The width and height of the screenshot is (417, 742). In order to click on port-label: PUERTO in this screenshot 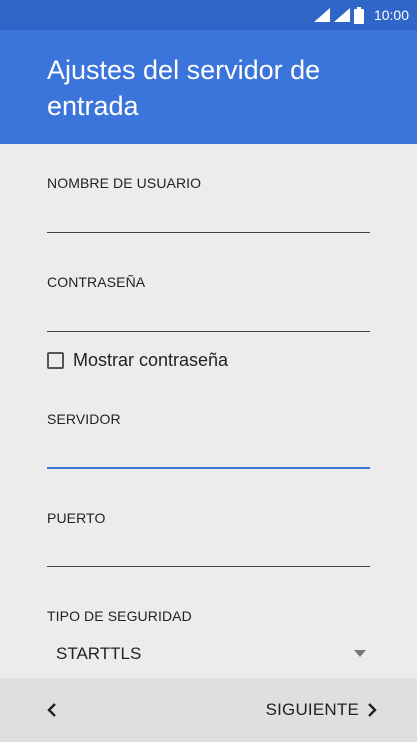, I will do `click(76, 518)`.